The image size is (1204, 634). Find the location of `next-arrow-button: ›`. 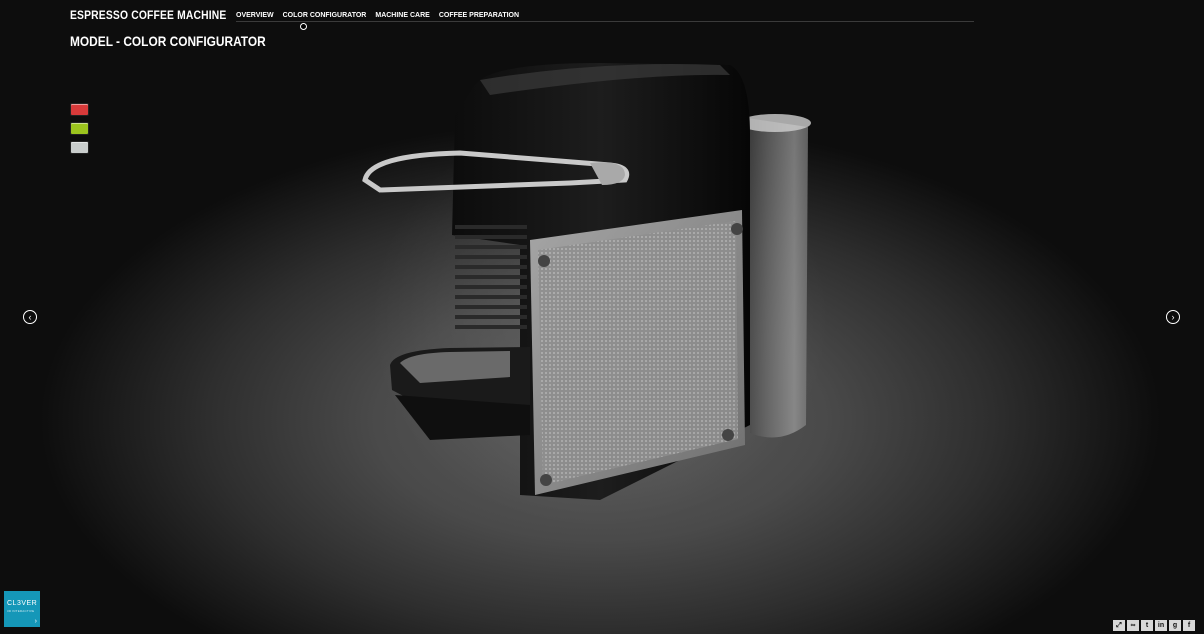

next-arrow-button: › is located at coordinates (1173, 317).